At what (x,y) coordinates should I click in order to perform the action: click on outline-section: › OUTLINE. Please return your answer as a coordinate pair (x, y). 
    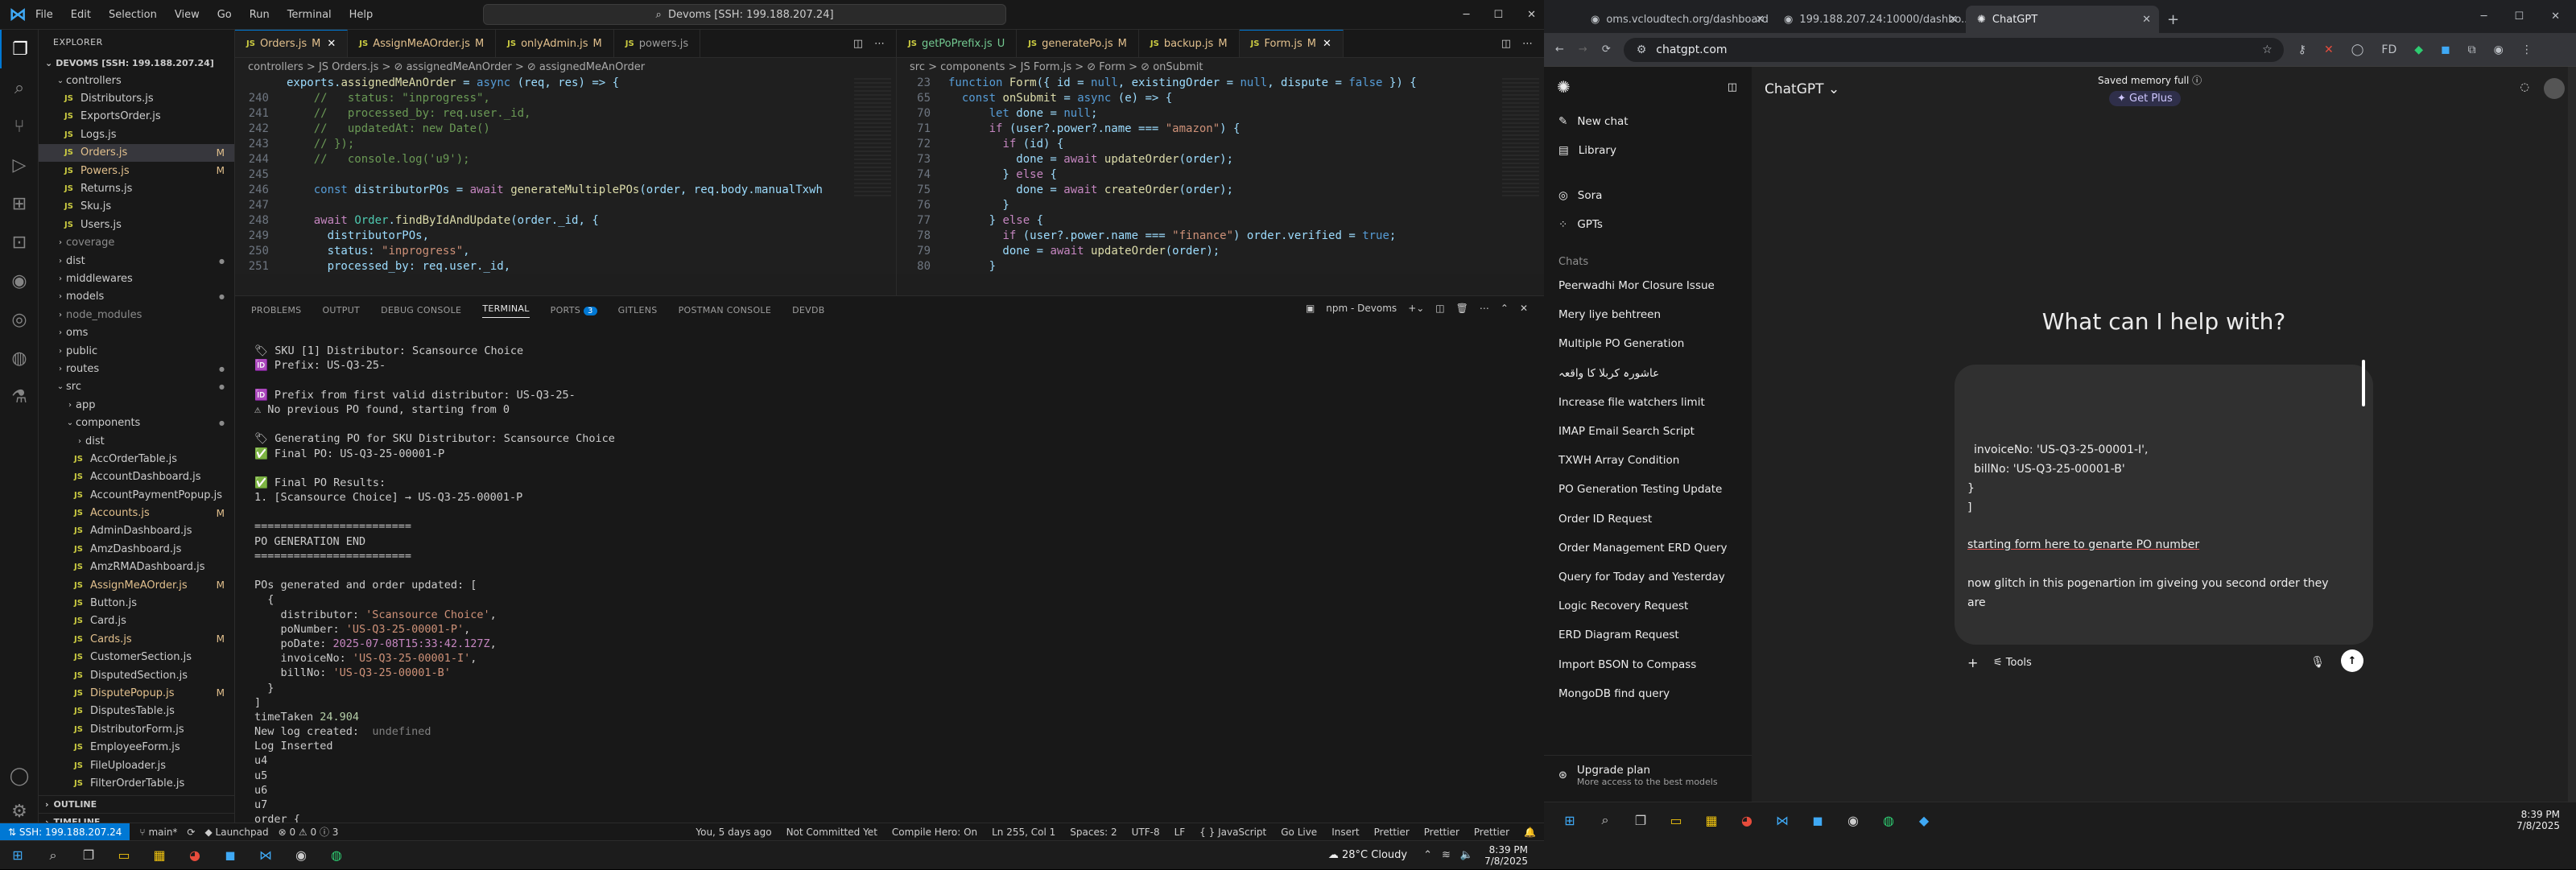
    Looking at the image, I should click on (136, 804).